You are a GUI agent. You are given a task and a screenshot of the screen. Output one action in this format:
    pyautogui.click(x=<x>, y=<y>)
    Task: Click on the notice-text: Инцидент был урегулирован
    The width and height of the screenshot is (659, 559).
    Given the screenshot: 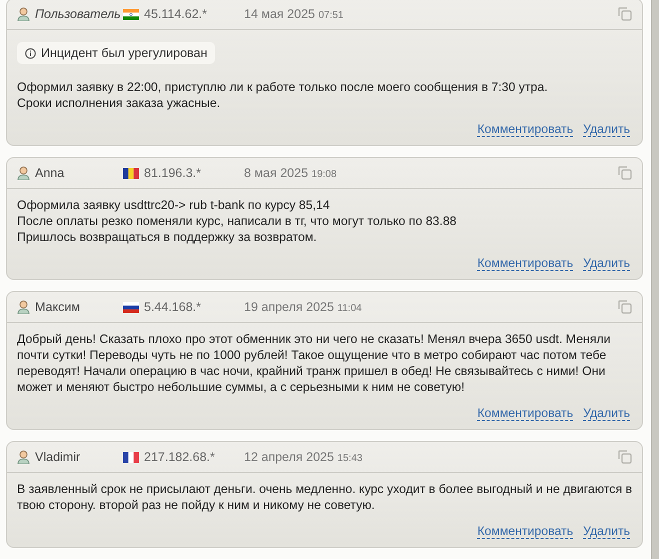 What is the action you would take?
    pyautogui.click(x=124, y=53)
    